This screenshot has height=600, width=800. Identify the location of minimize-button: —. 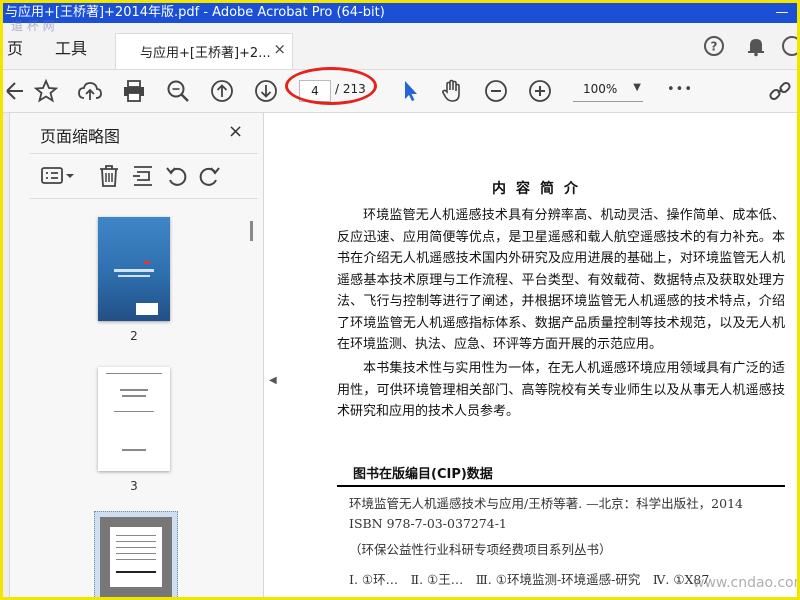
(782, 13).